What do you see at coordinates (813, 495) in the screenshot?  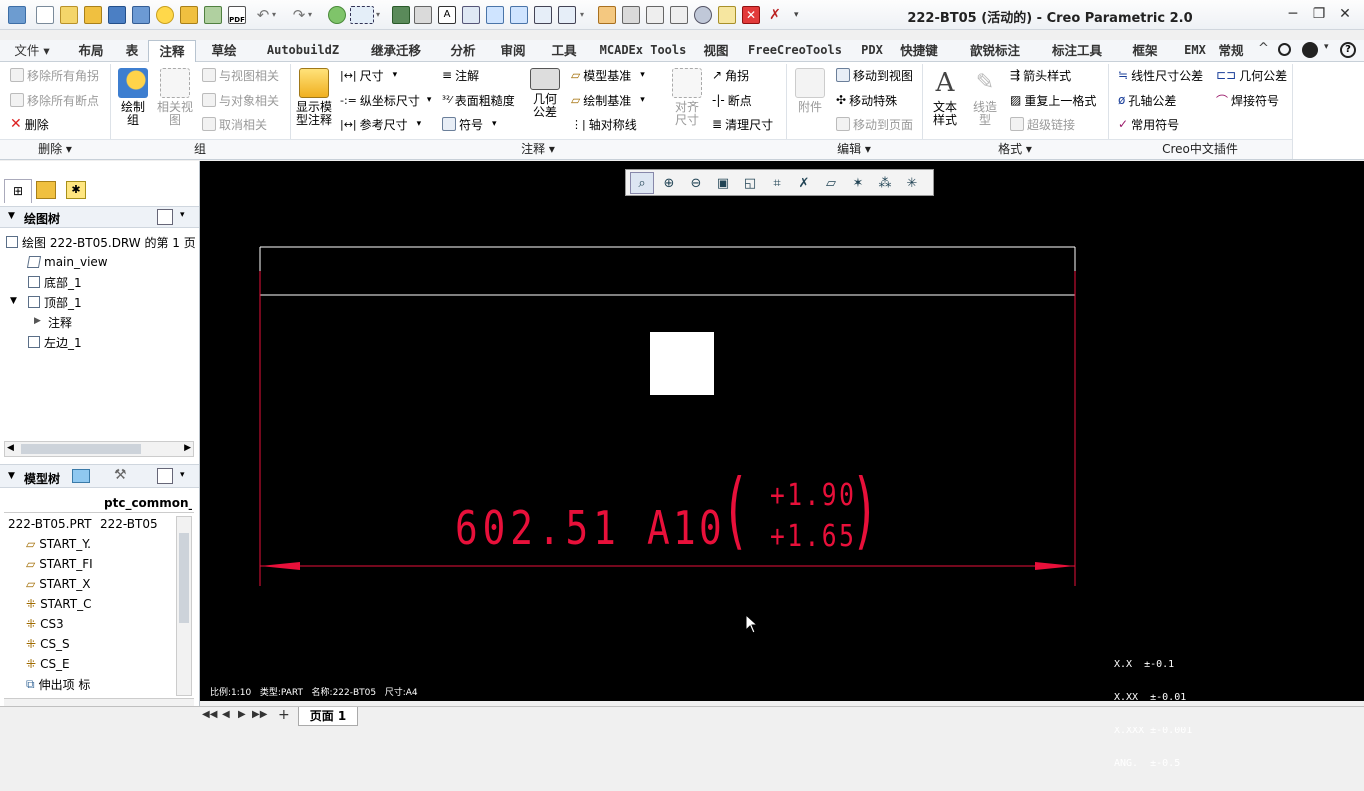 I see `tolerance-upper: +1.90` at bounding box center [813, 495].